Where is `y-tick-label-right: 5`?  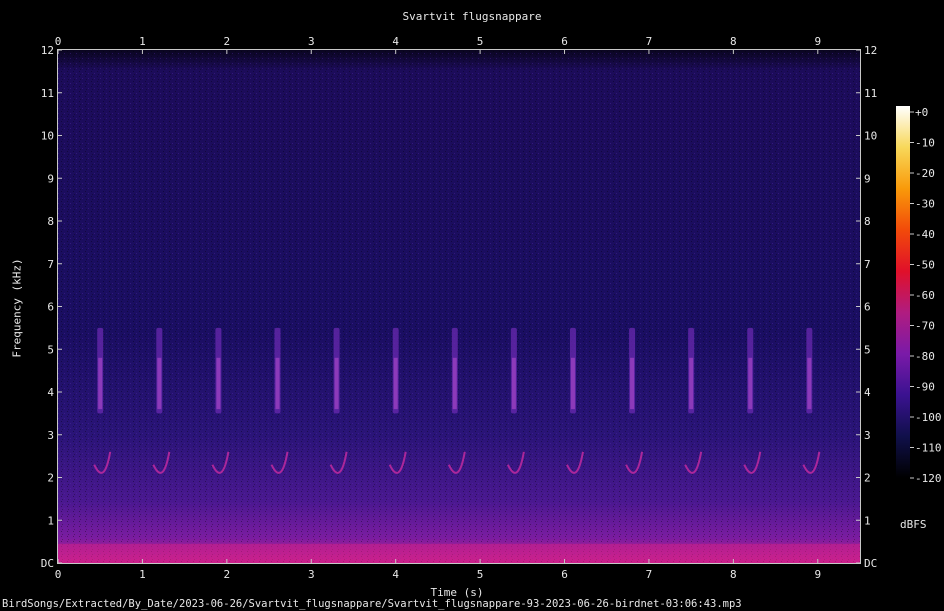 y-tick-label-right: 5 is located at coordinates (867, 349).